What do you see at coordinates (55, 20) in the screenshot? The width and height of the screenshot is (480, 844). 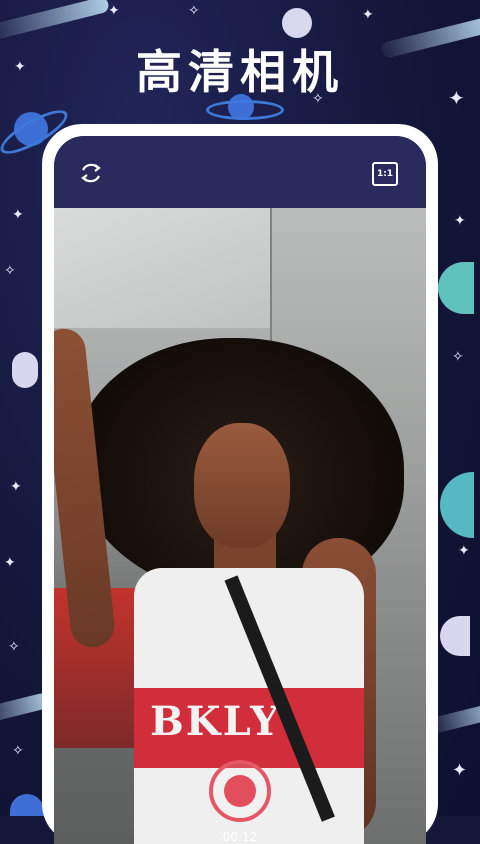 I see `comet-decoration` at bounding box center [55, 20].